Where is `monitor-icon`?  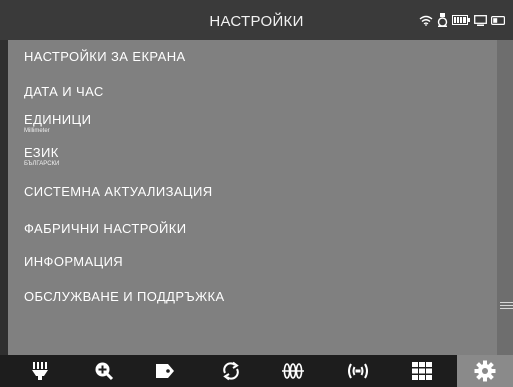 monitor-icon is located at coordinates (480, 20).